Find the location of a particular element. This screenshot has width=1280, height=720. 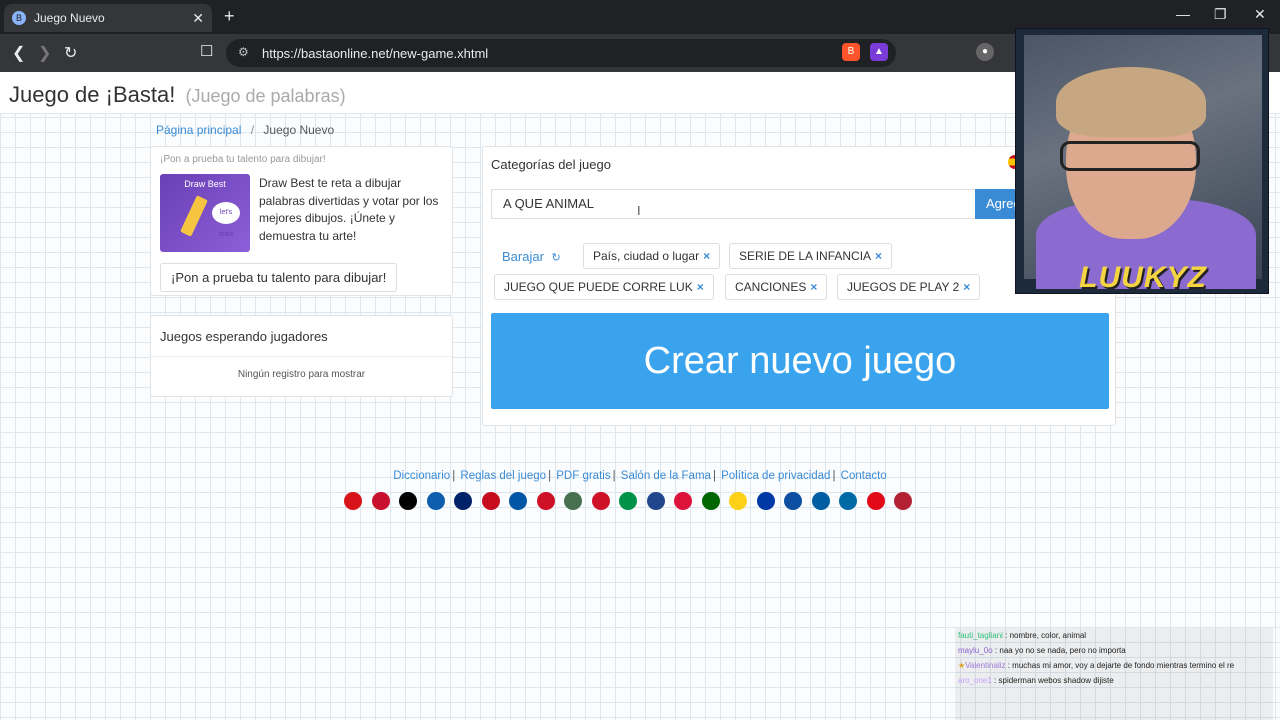

webcam-overlay: LUUKYZ is located at coordinates (1142, 161).